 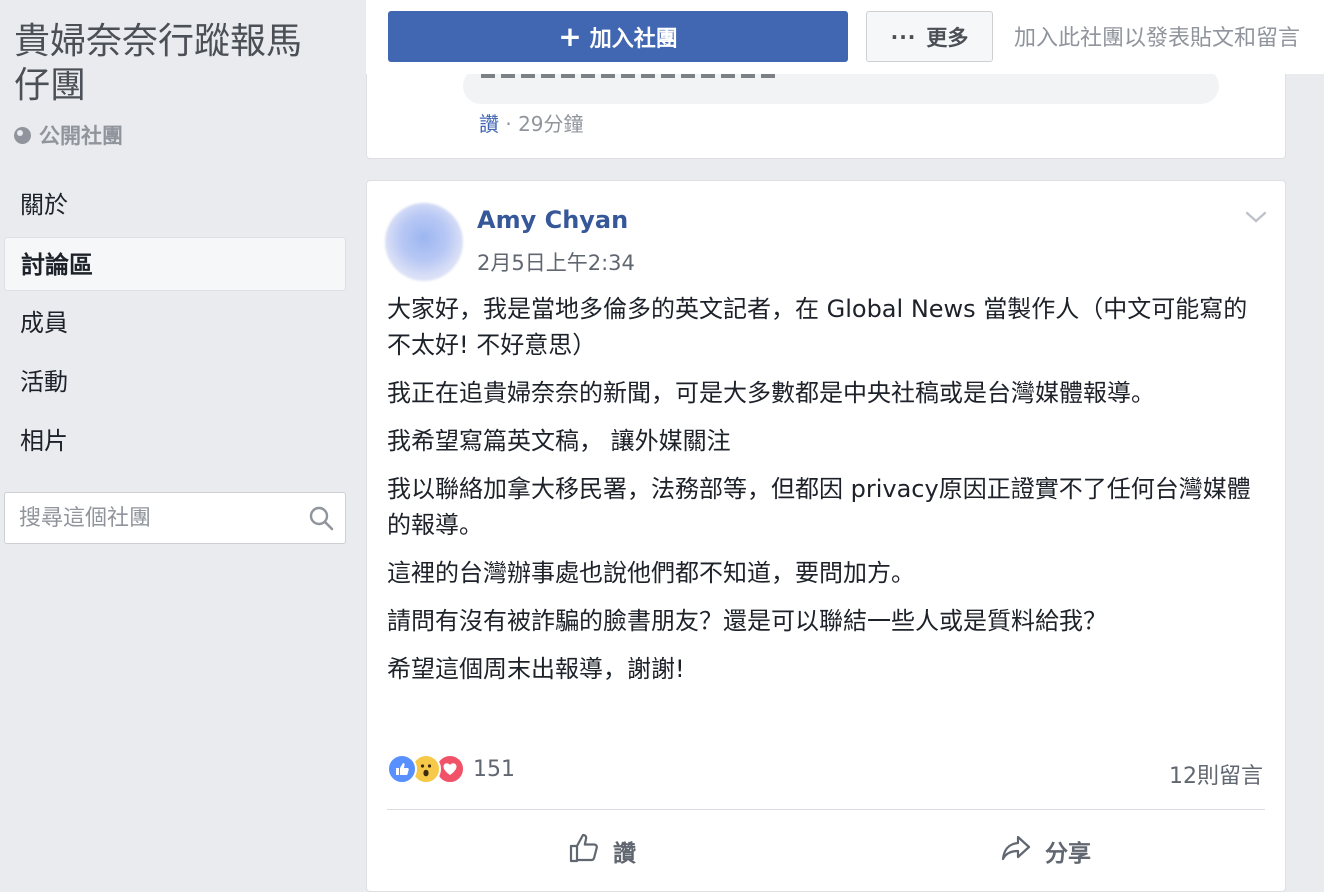 I want to click on group-nav: 關於 討論區 成員 活動 相片, so click(x=175, y=325).